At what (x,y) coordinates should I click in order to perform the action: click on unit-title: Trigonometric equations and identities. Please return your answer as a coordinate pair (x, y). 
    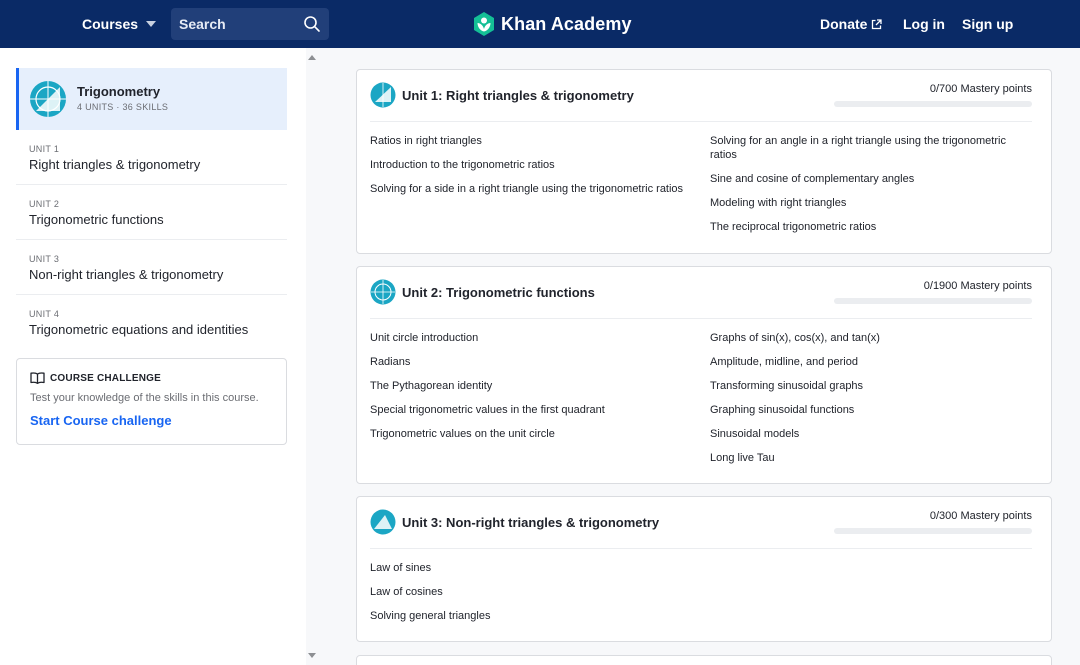
    Looking at the image, I should click on (139, 329).